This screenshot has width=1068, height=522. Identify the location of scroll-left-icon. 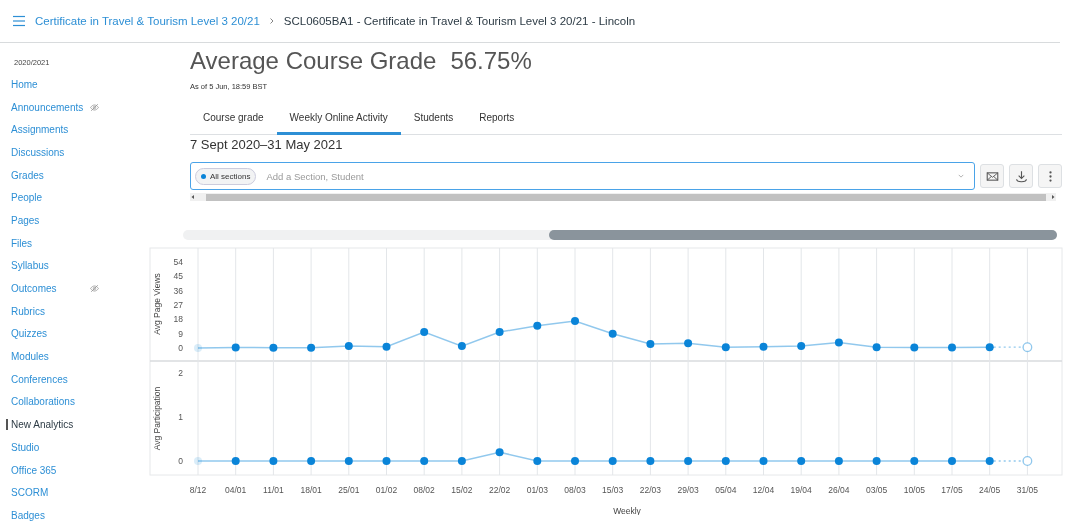
(193, 197).